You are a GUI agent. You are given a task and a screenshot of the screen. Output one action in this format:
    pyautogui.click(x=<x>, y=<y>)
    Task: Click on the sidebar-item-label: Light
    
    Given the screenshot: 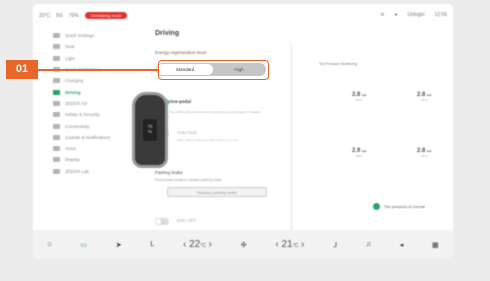 What is the action you would take?
    pyautogui.click(x=70, y=58)
    